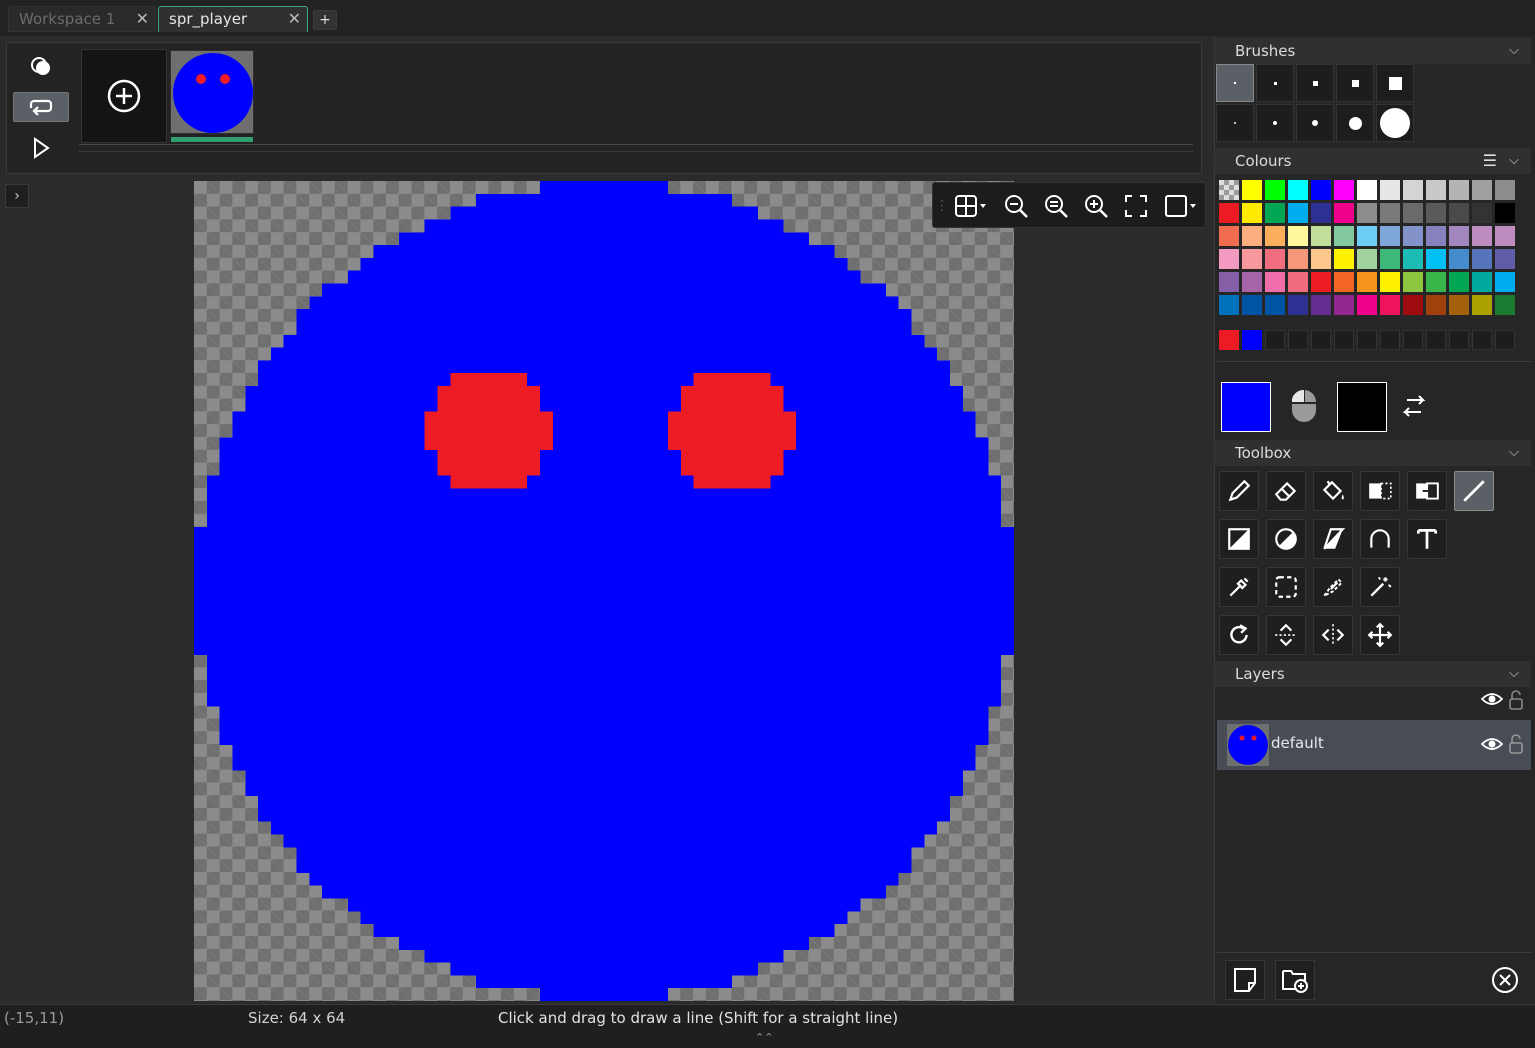 The width and height of the screenshot is (1535, 1048). What do you see at coordinates (971, 206) in the screenshot?
I see `grid-toggle-button` at bounding box center [971, 206].